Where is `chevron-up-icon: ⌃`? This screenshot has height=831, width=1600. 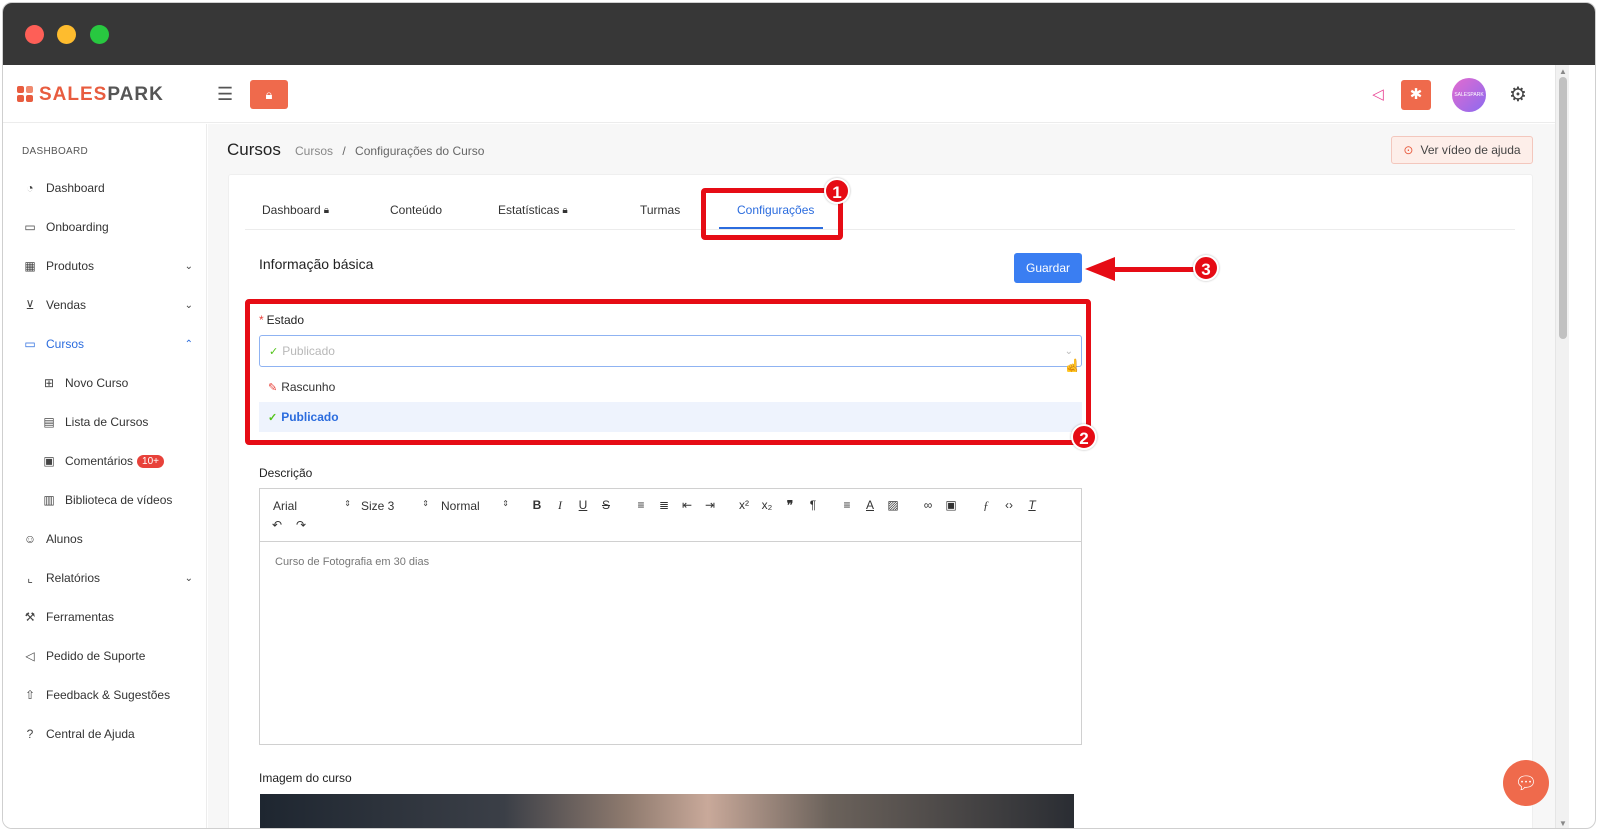
chevron-up-icon: ⌃ is located at coordinates (188, 344).